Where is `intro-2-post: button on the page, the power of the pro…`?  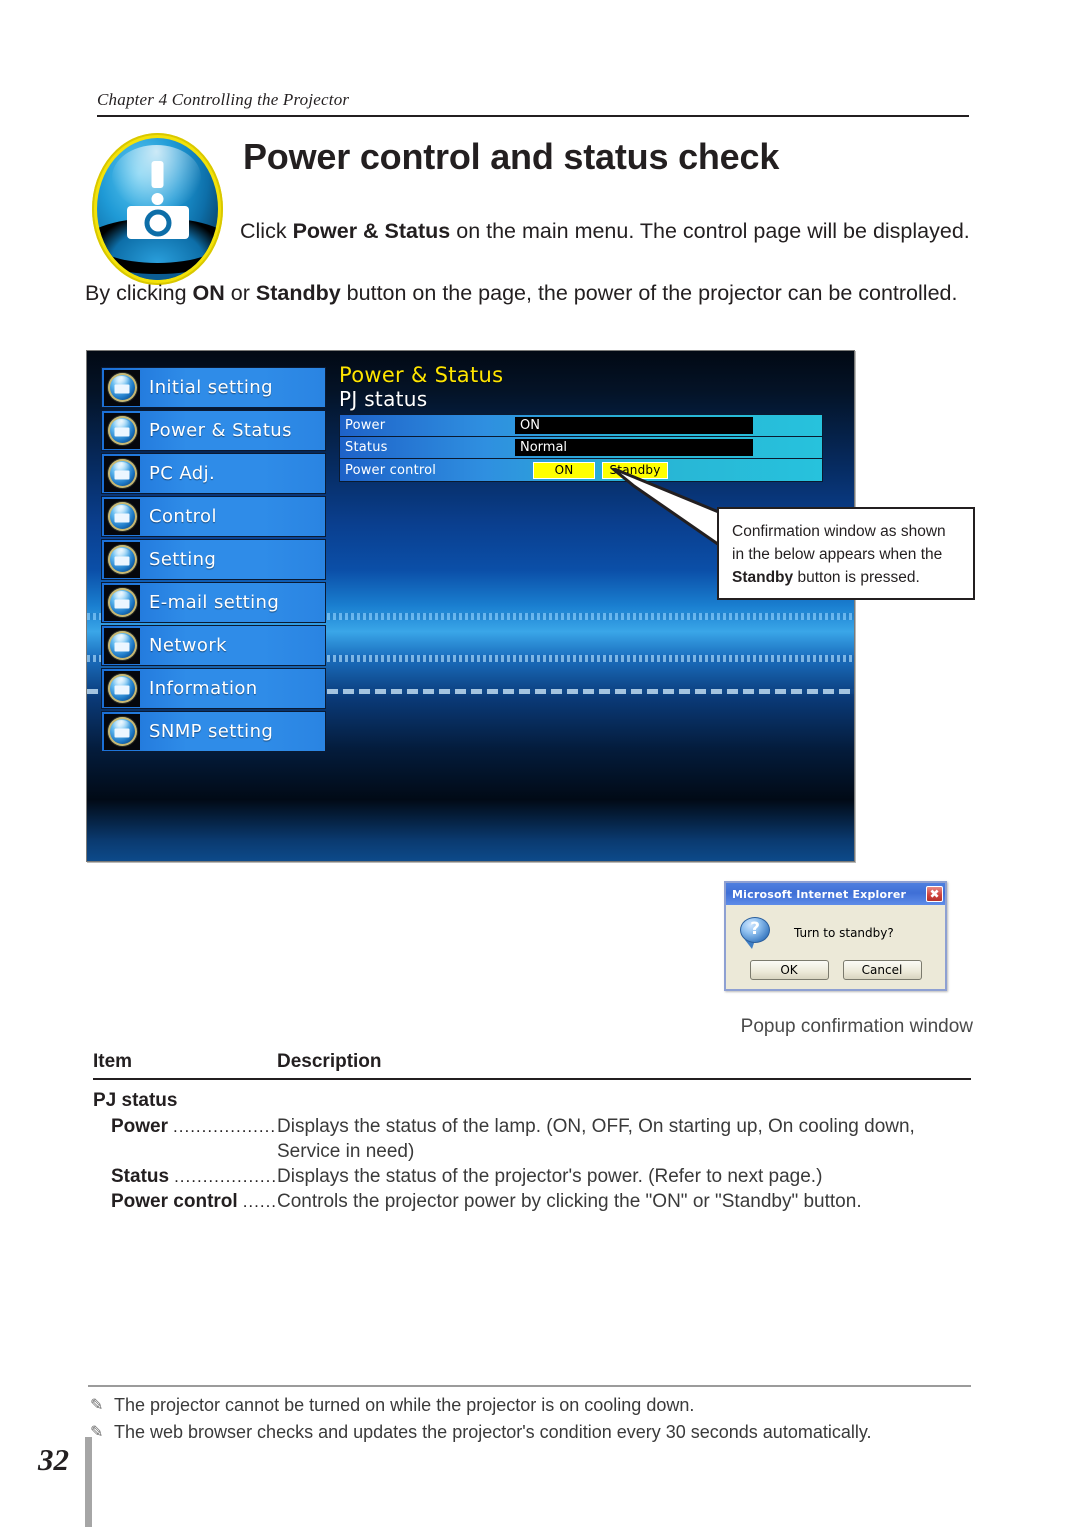 intro-2-post: button on the page, the power of the pro… is located at coordinates (649, 293).